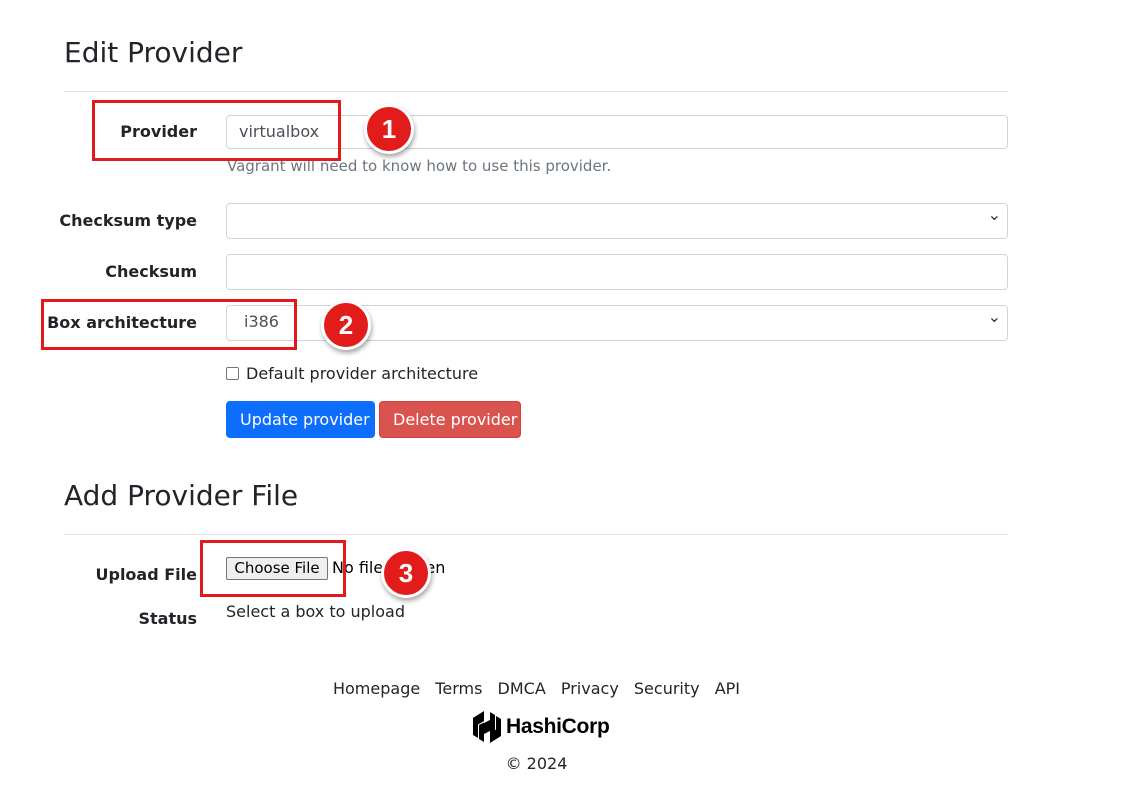 The width and height of the screenshot is (1133, 810). Describe the element at coordinates (536, 763) in the screenshot. I see `copyright: © 2024` at that location.